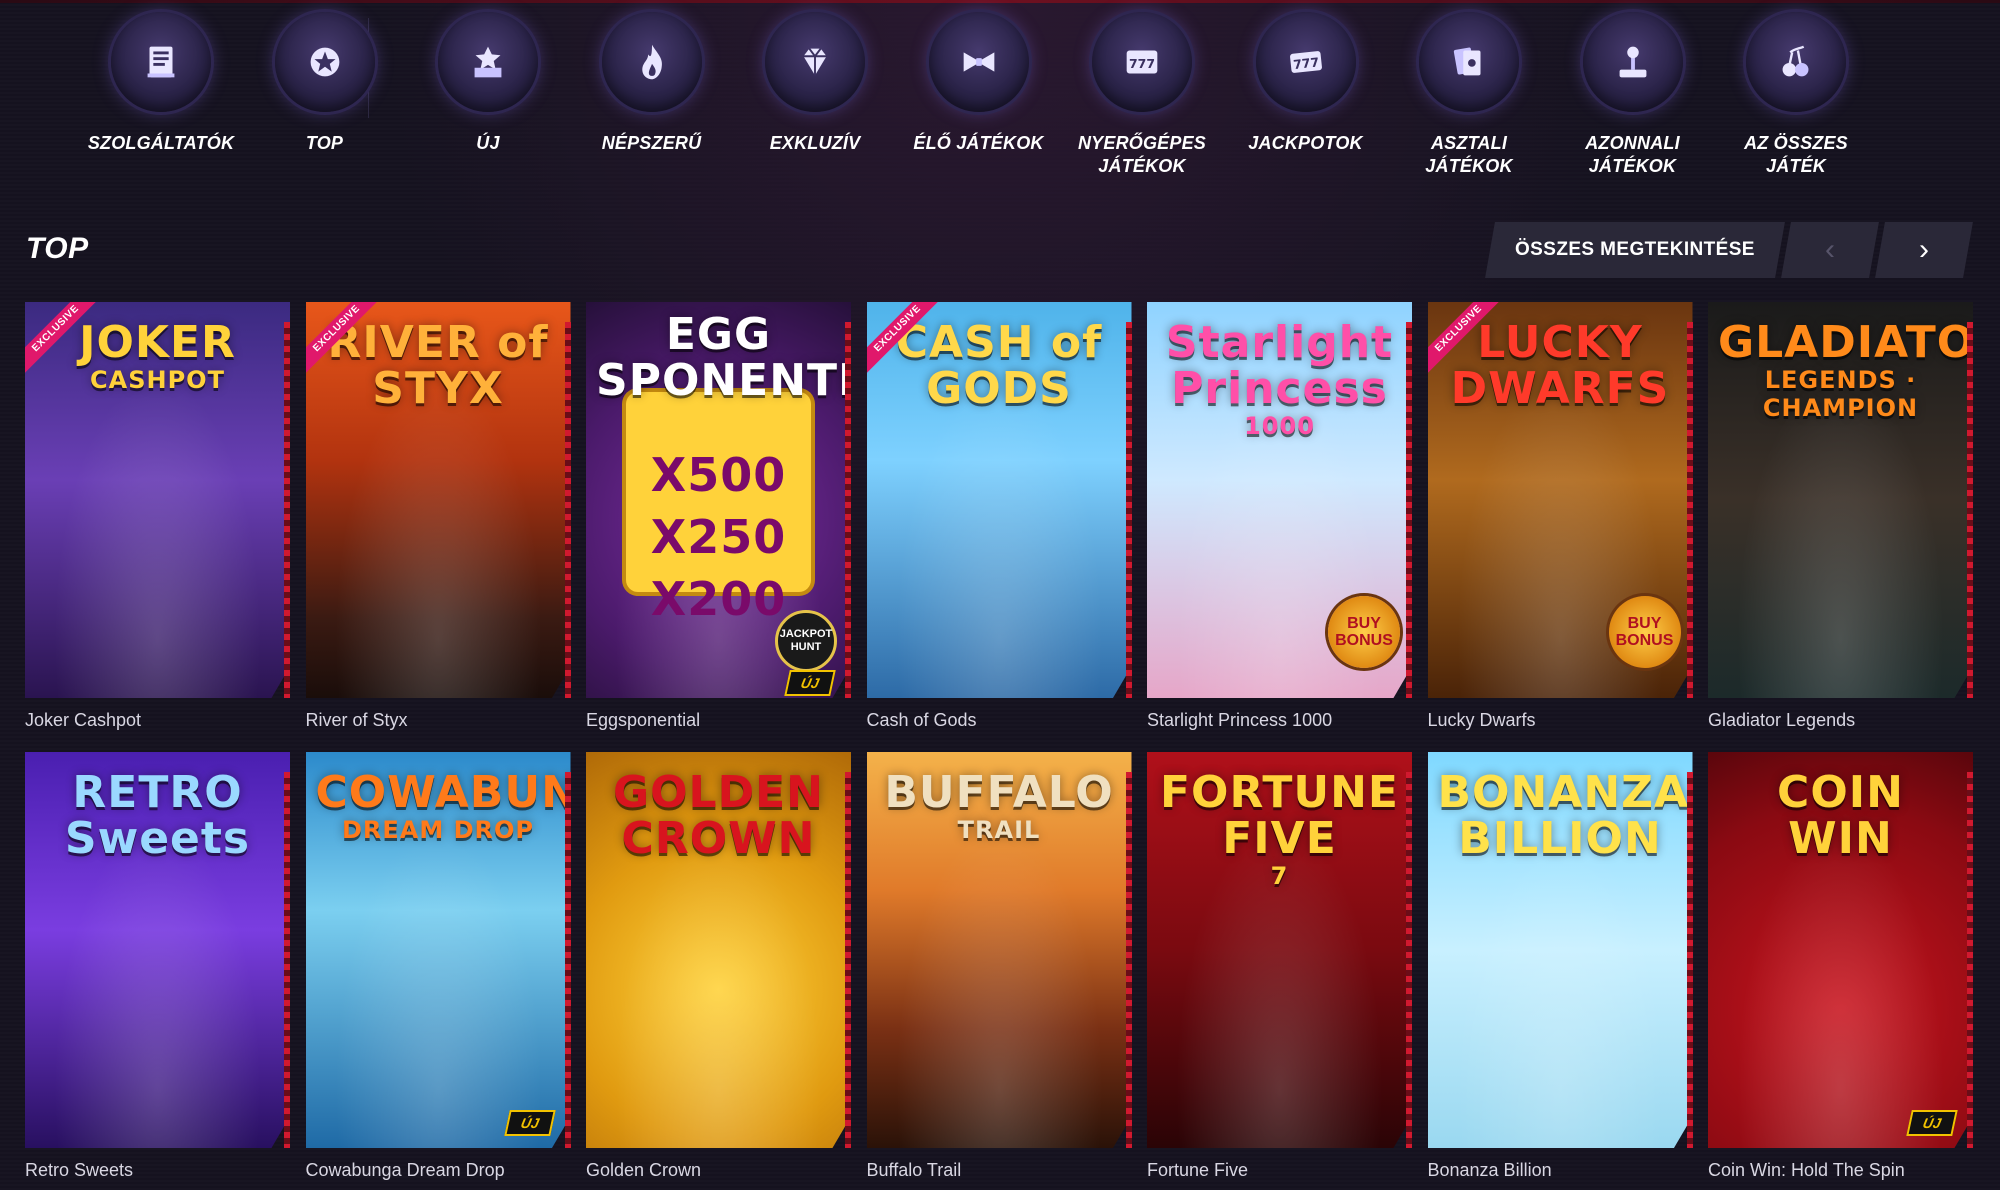  I want to click on jackpot-hunt-badge: JACKPOT HUNT, so click(806, 641).